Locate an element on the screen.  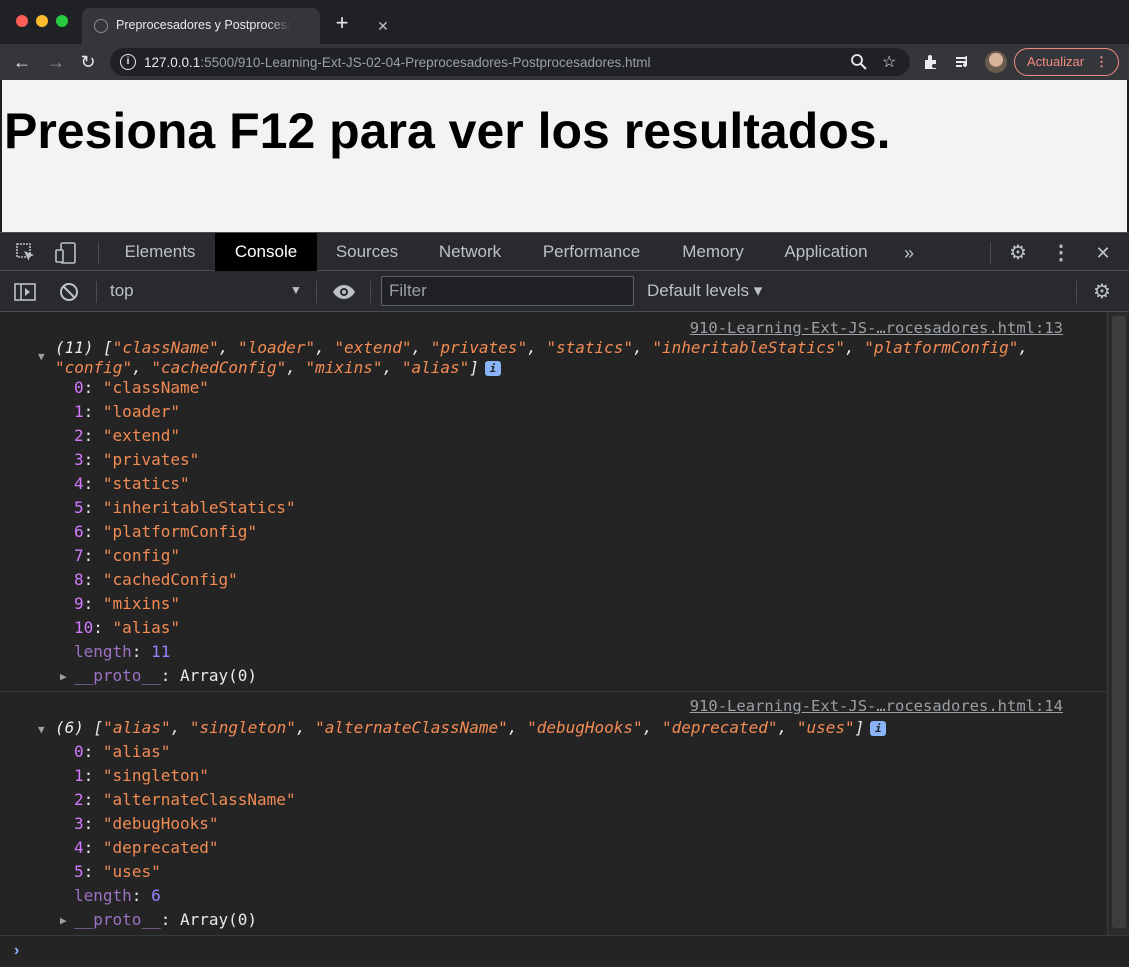
inspect-element-icon is located at coordinates (26, 253).